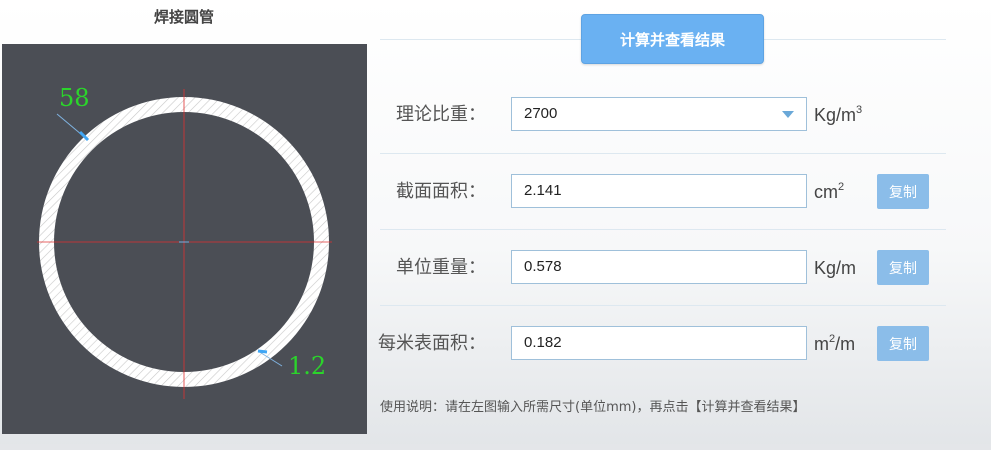  What do you see at coordinates (835, 344) in the screenshot?
I see `surface-unit: m2/m` at bounding box center [835, 344].